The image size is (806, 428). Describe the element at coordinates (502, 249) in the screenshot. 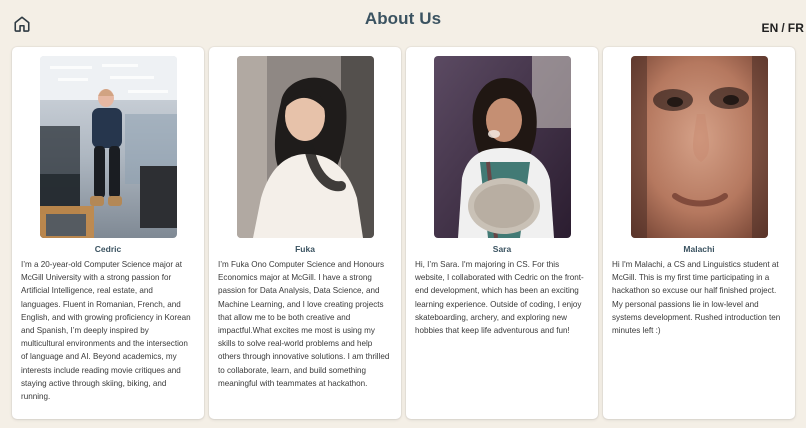

I see `member-name: Sara` at that location.